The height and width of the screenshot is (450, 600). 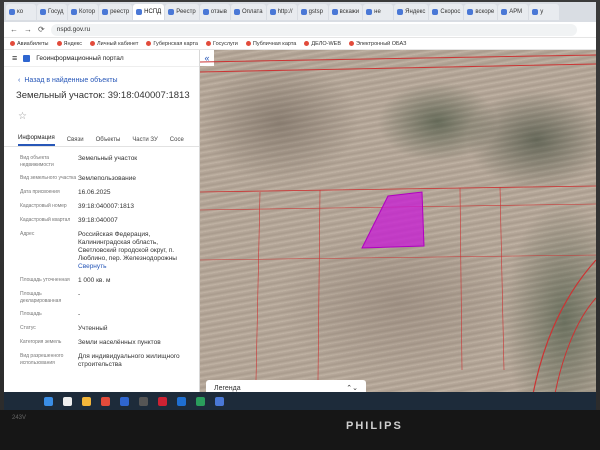 I want to click on bookmark-item: Публичная карта, so click(x=271, y=43).